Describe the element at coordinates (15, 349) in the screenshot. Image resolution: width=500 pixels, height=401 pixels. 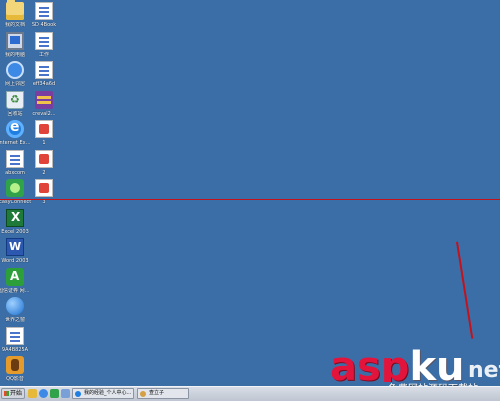
I see `desktop-icon-label: 9A4B825A` at that location.